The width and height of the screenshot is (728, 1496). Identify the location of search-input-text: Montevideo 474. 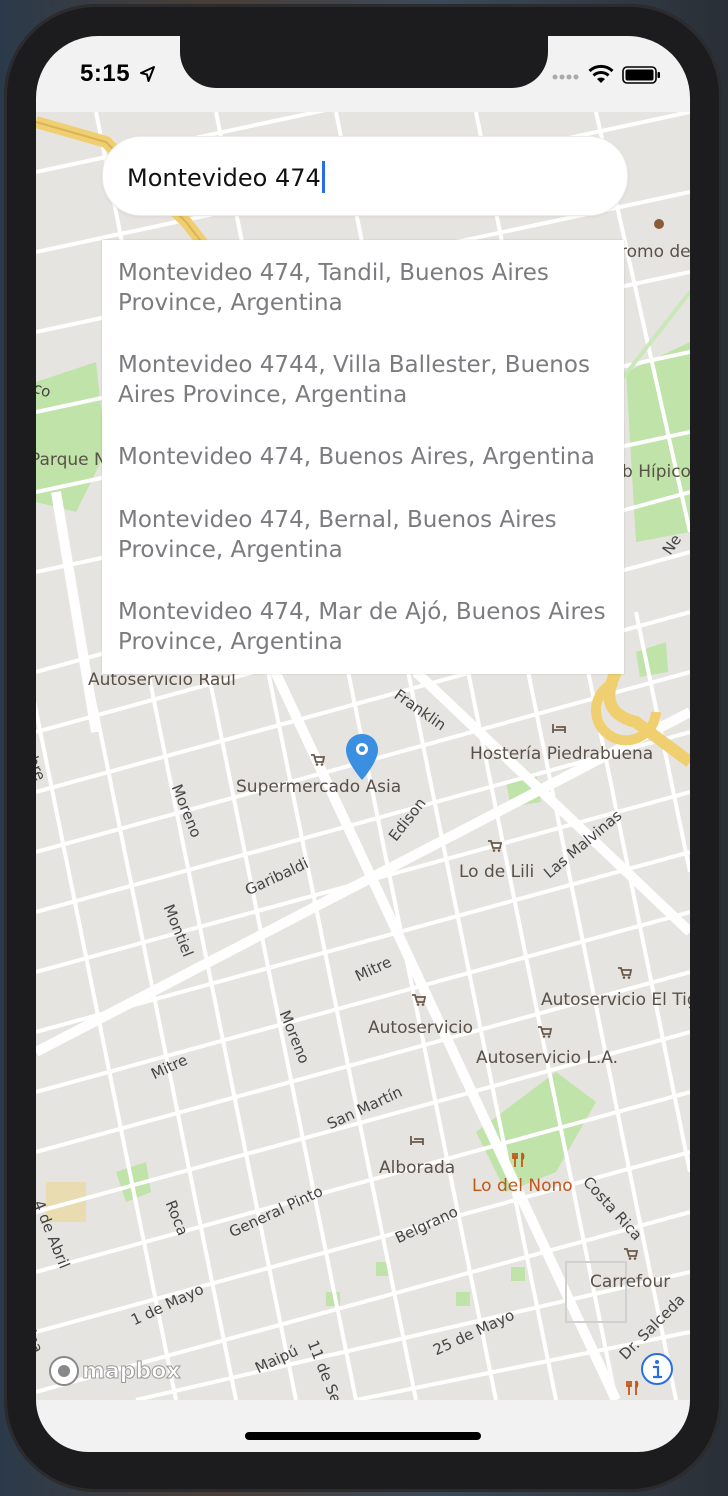
(224, 178).